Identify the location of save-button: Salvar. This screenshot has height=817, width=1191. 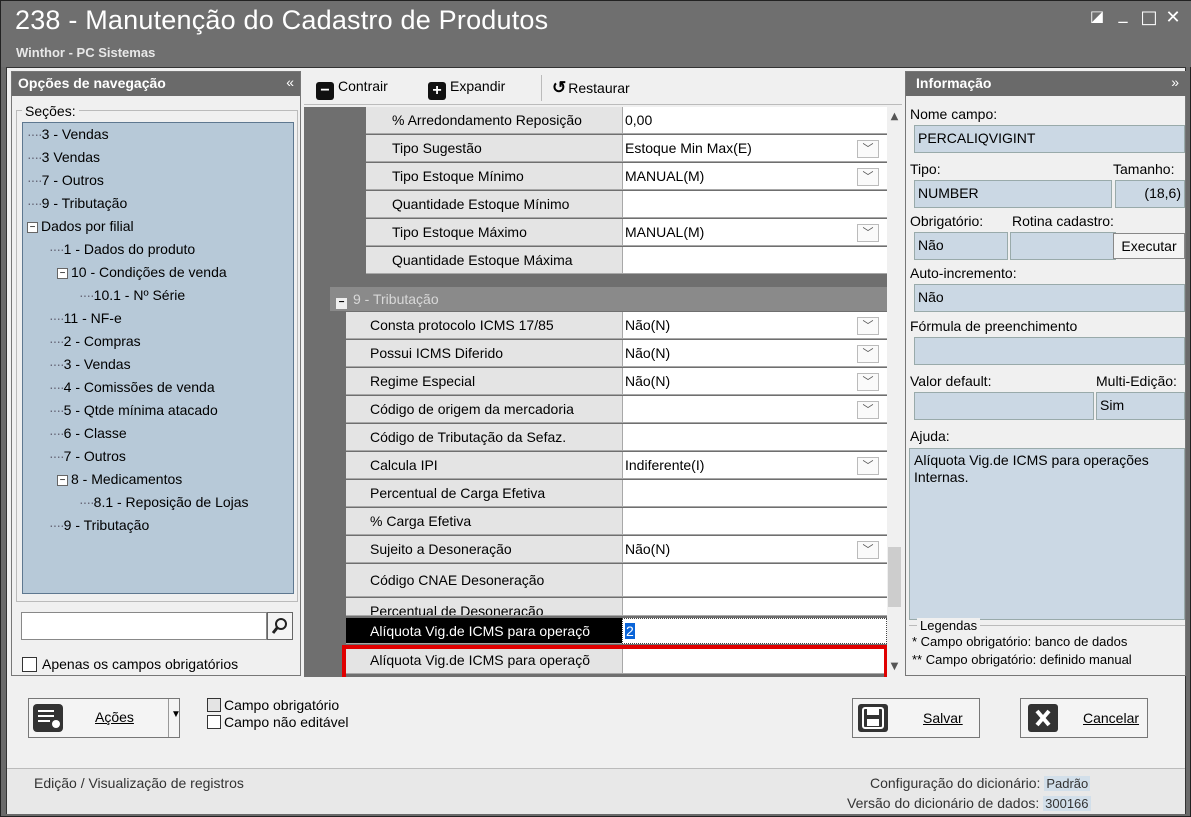
(916, 718).